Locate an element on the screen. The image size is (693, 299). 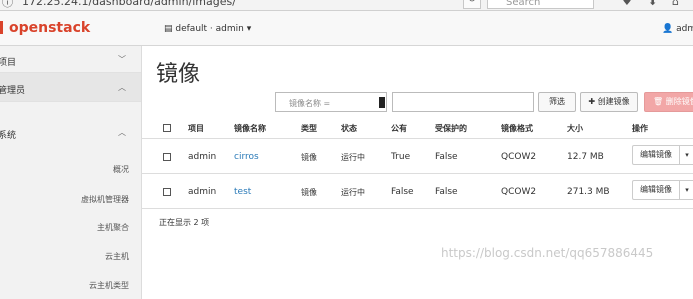
address-bar: 172.25.24.1/dashboard/admin/images/ is located at coordinates (129, 4).